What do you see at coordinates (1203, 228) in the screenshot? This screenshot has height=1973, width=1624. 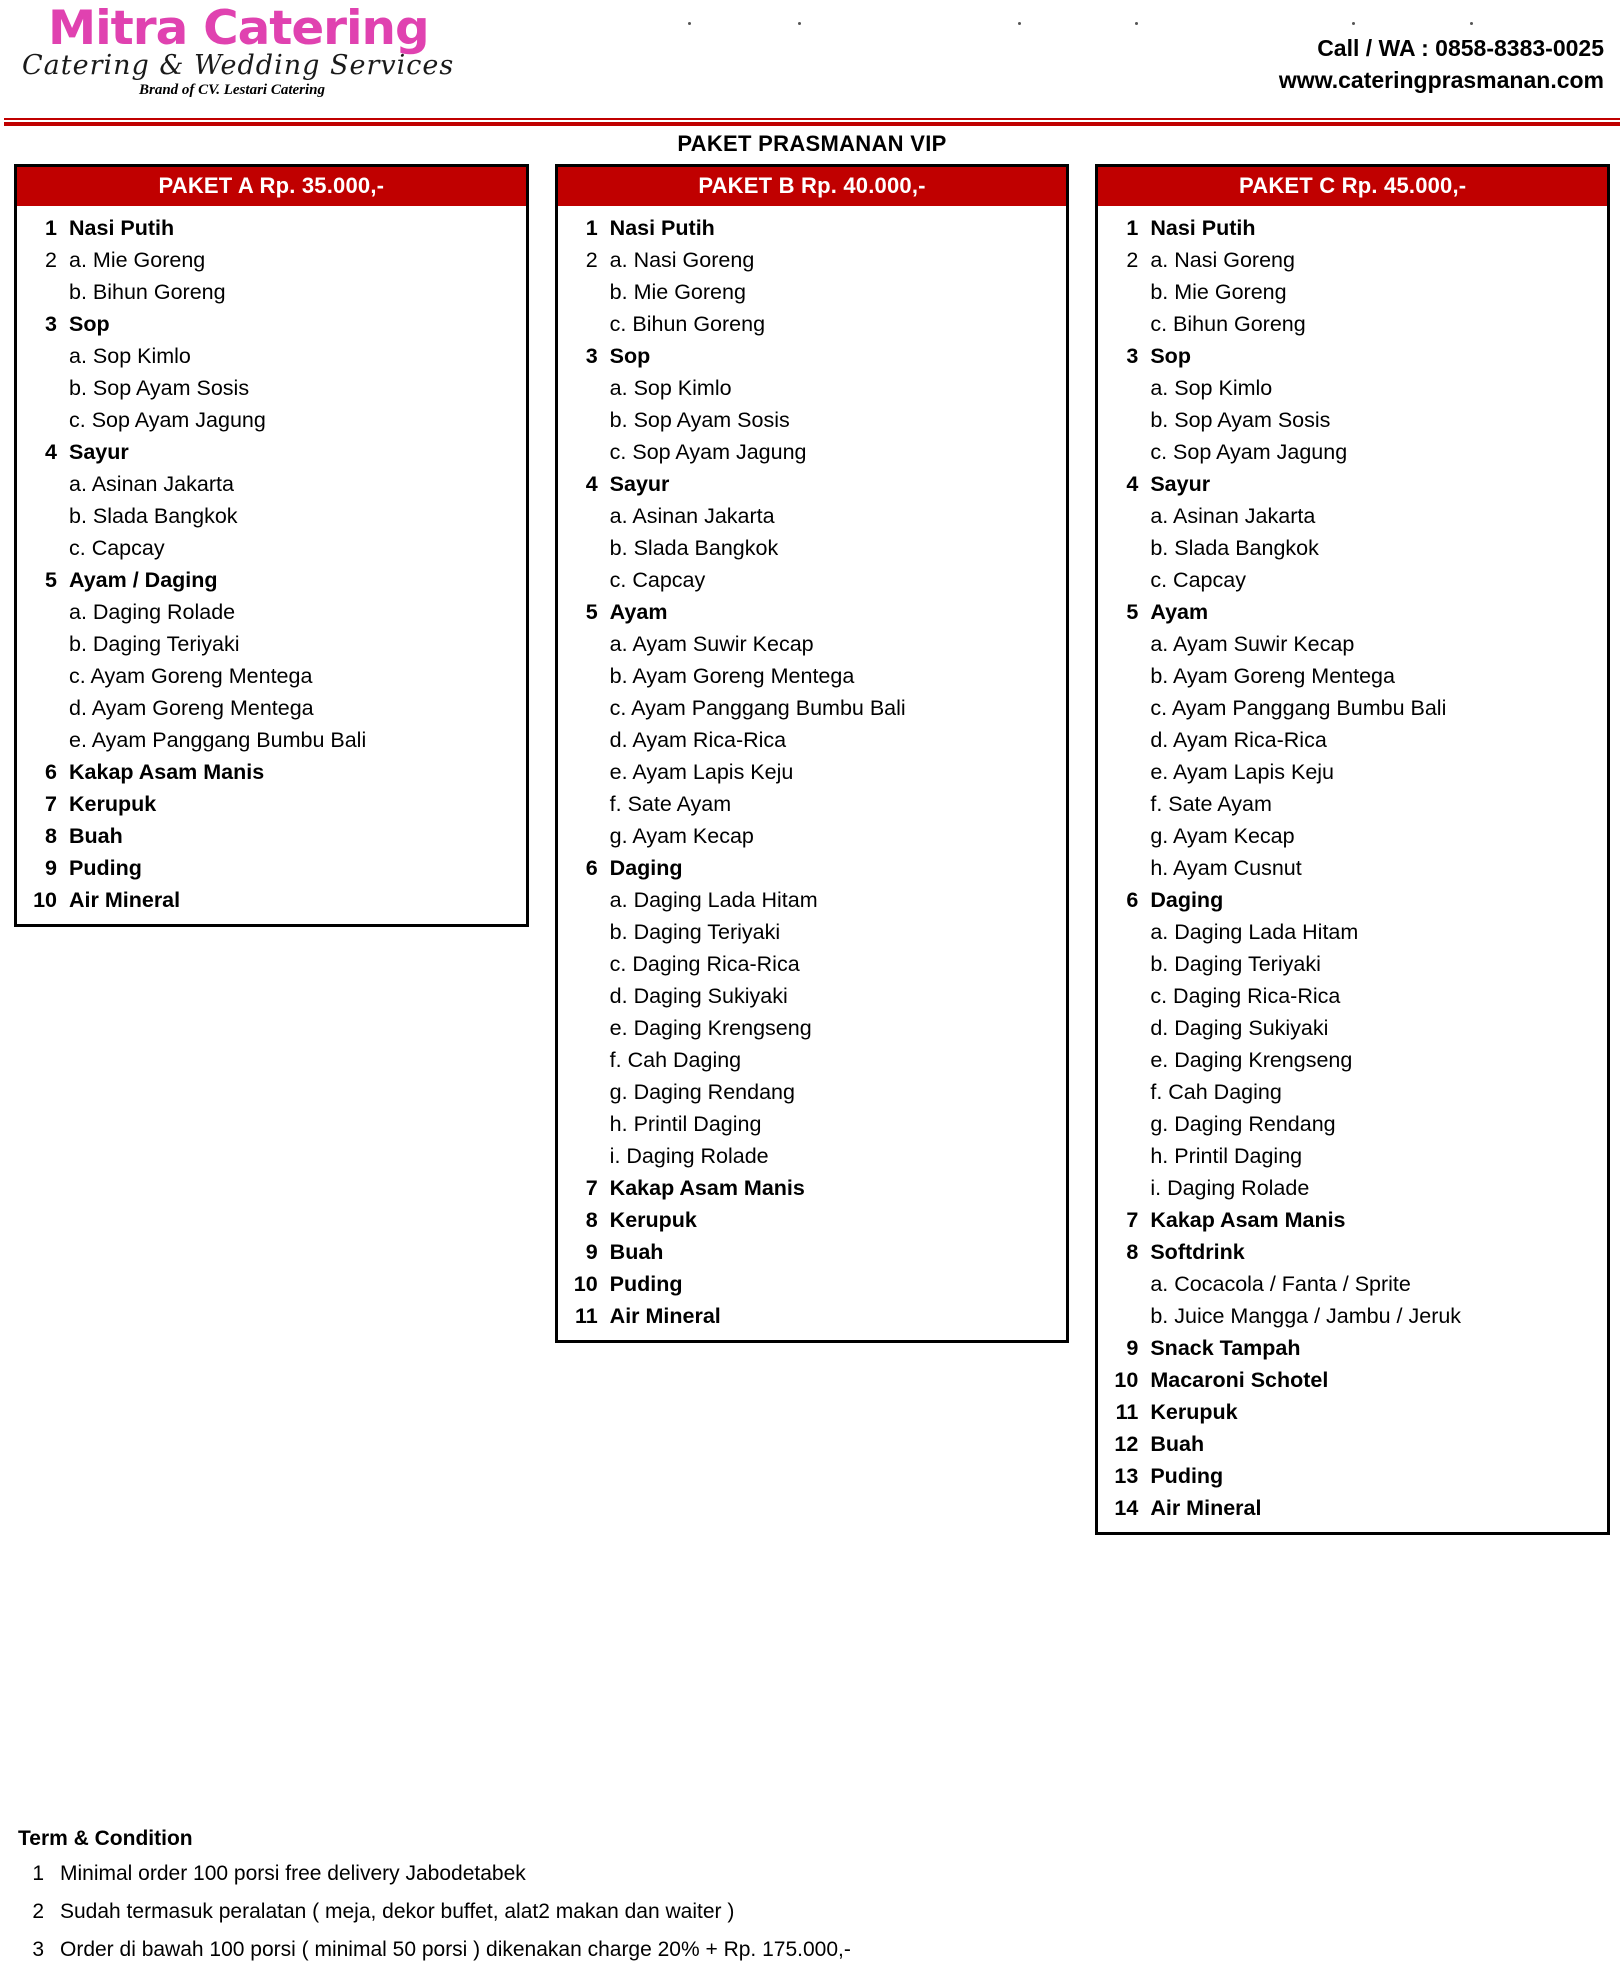 I see `menu-item-label: Nasi Putih` at bounding box center [1203, 228].